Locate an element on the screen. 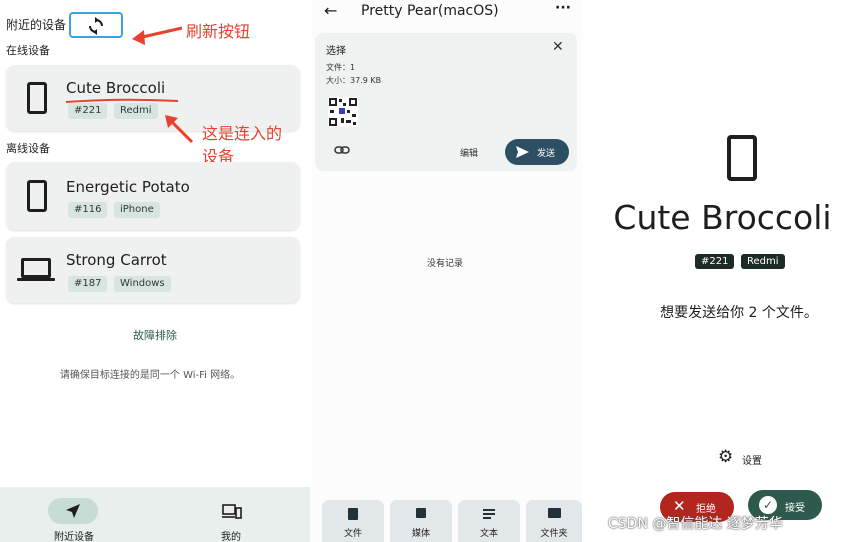 The width and height of the screenshot is (861, 542). page-title: Pretty Pear(macOS) is located at coordinates (430, 11).